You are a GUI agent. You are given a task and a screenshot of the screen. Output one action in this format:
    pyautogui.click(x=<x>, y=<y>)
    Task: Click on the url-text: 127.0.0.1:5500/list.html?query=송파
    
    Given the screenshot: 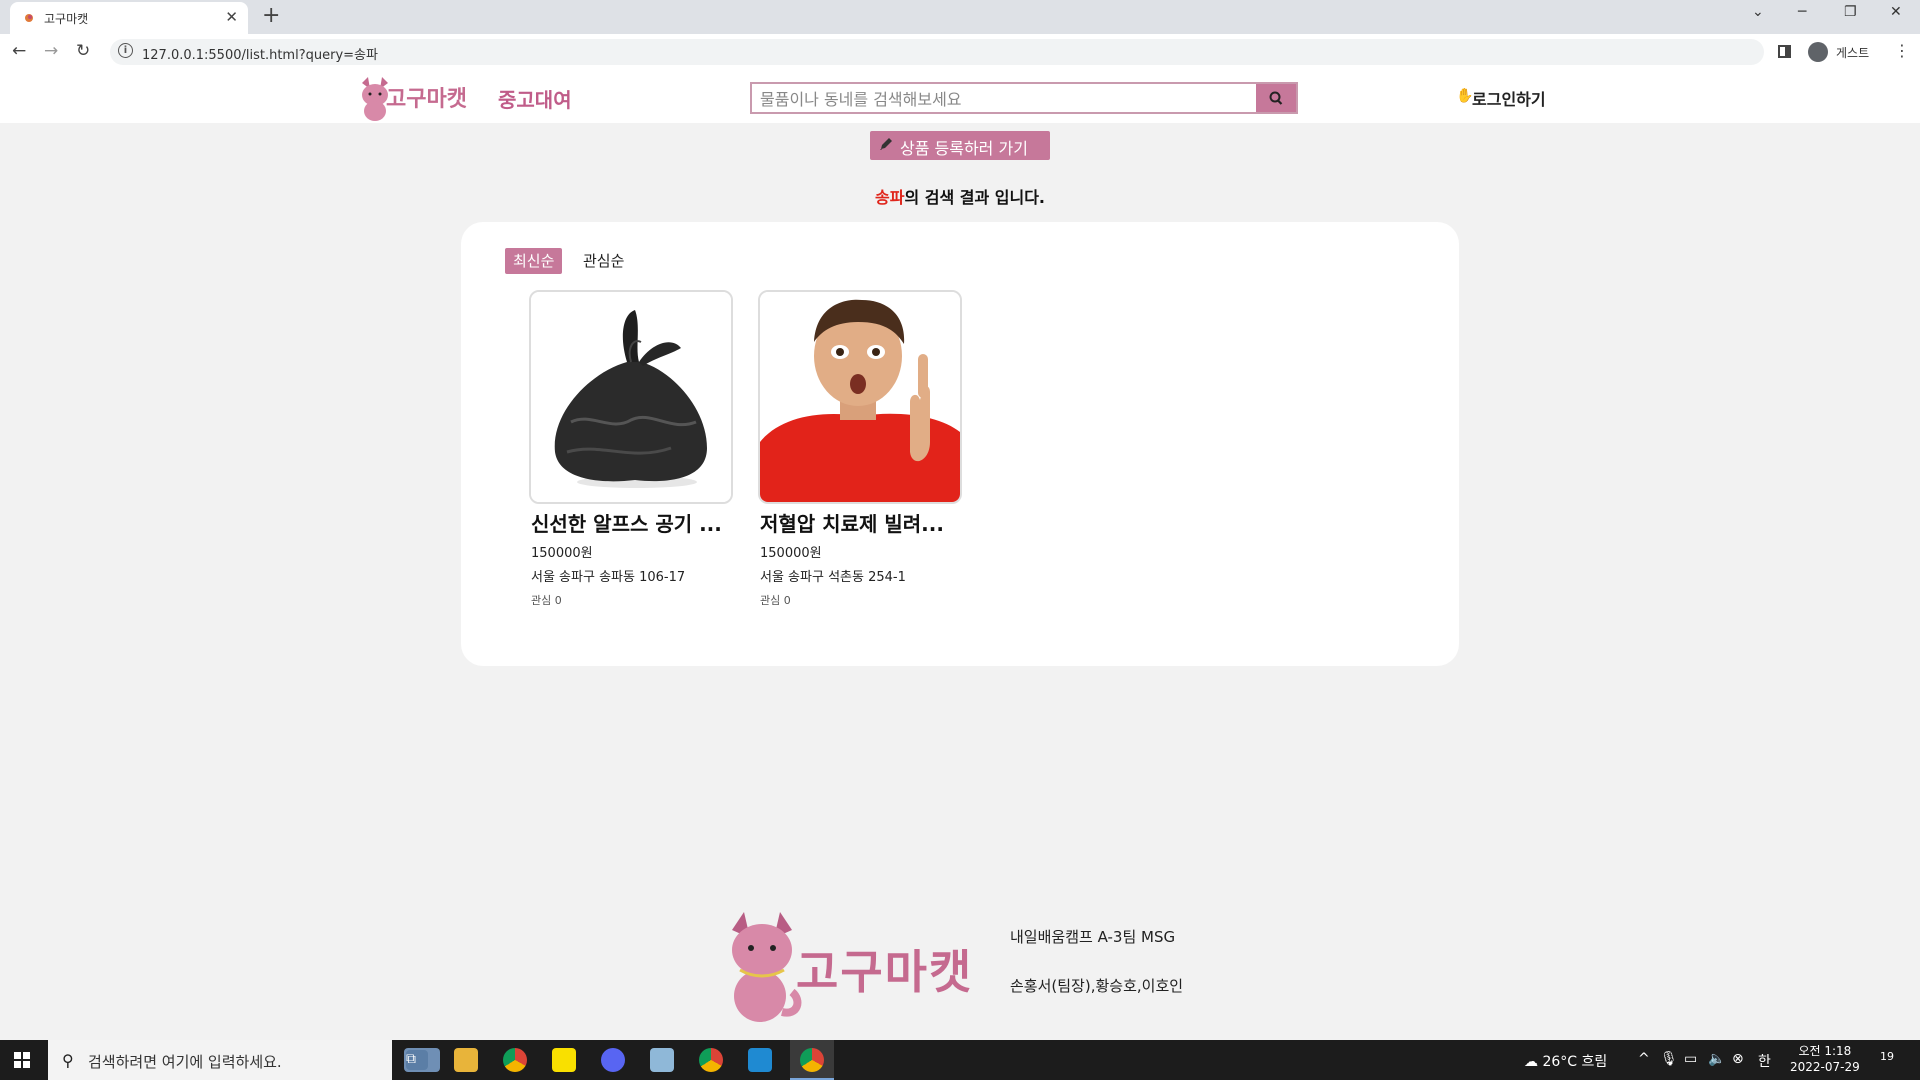 What is the action you would take?
    pyautogui.click(x=260, y=53)
    